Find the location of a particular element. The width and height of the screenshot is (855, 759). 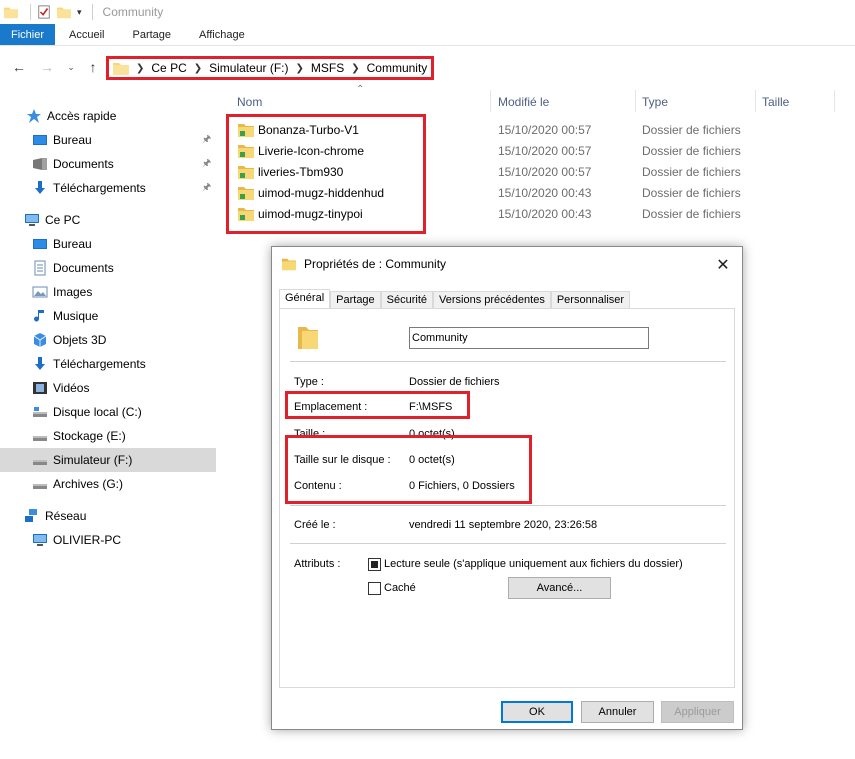

breadcrumb-msfs: MSFS is located at coordinates (327, 68).